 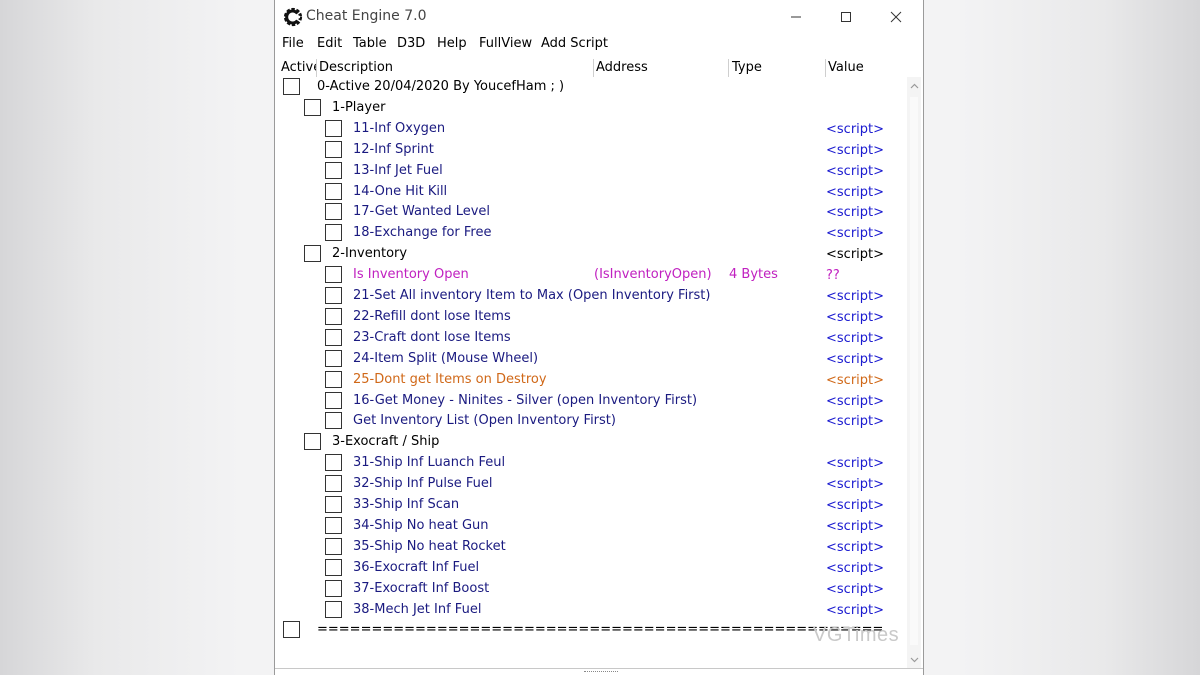 I want to click on row-description: 23-Craft dont lose Items, so click(x=432, y=337).